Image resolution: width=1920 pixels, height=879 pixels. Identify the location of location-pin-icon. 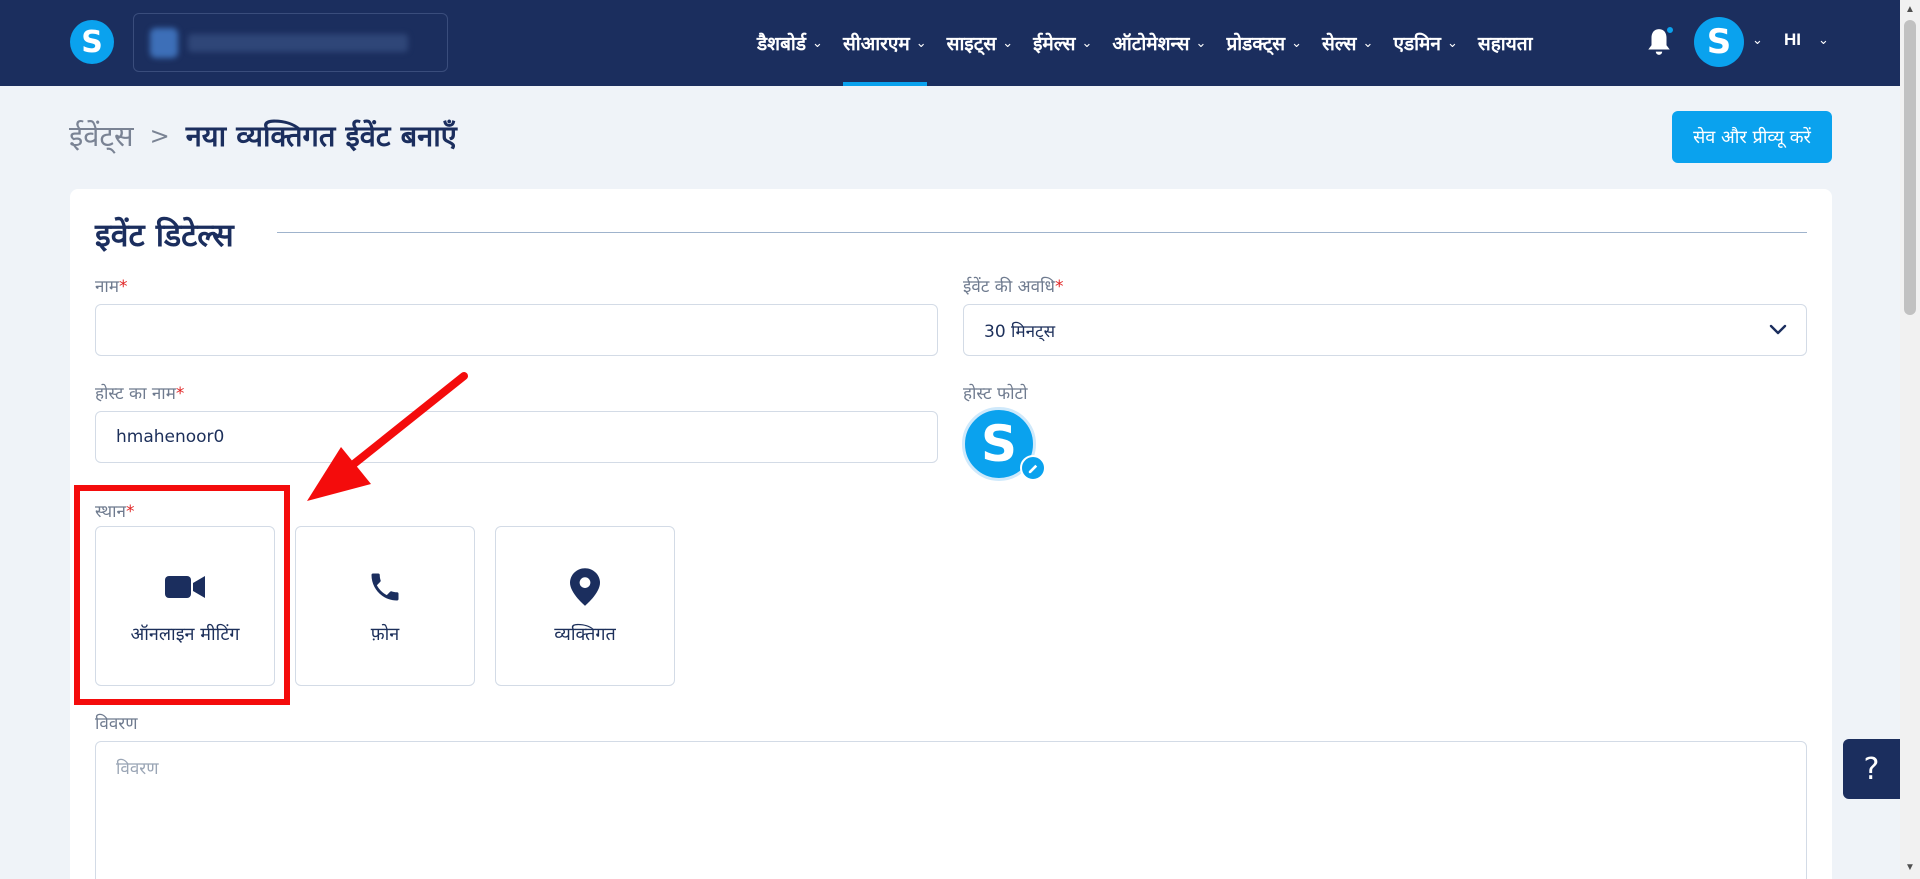
(585, 587).